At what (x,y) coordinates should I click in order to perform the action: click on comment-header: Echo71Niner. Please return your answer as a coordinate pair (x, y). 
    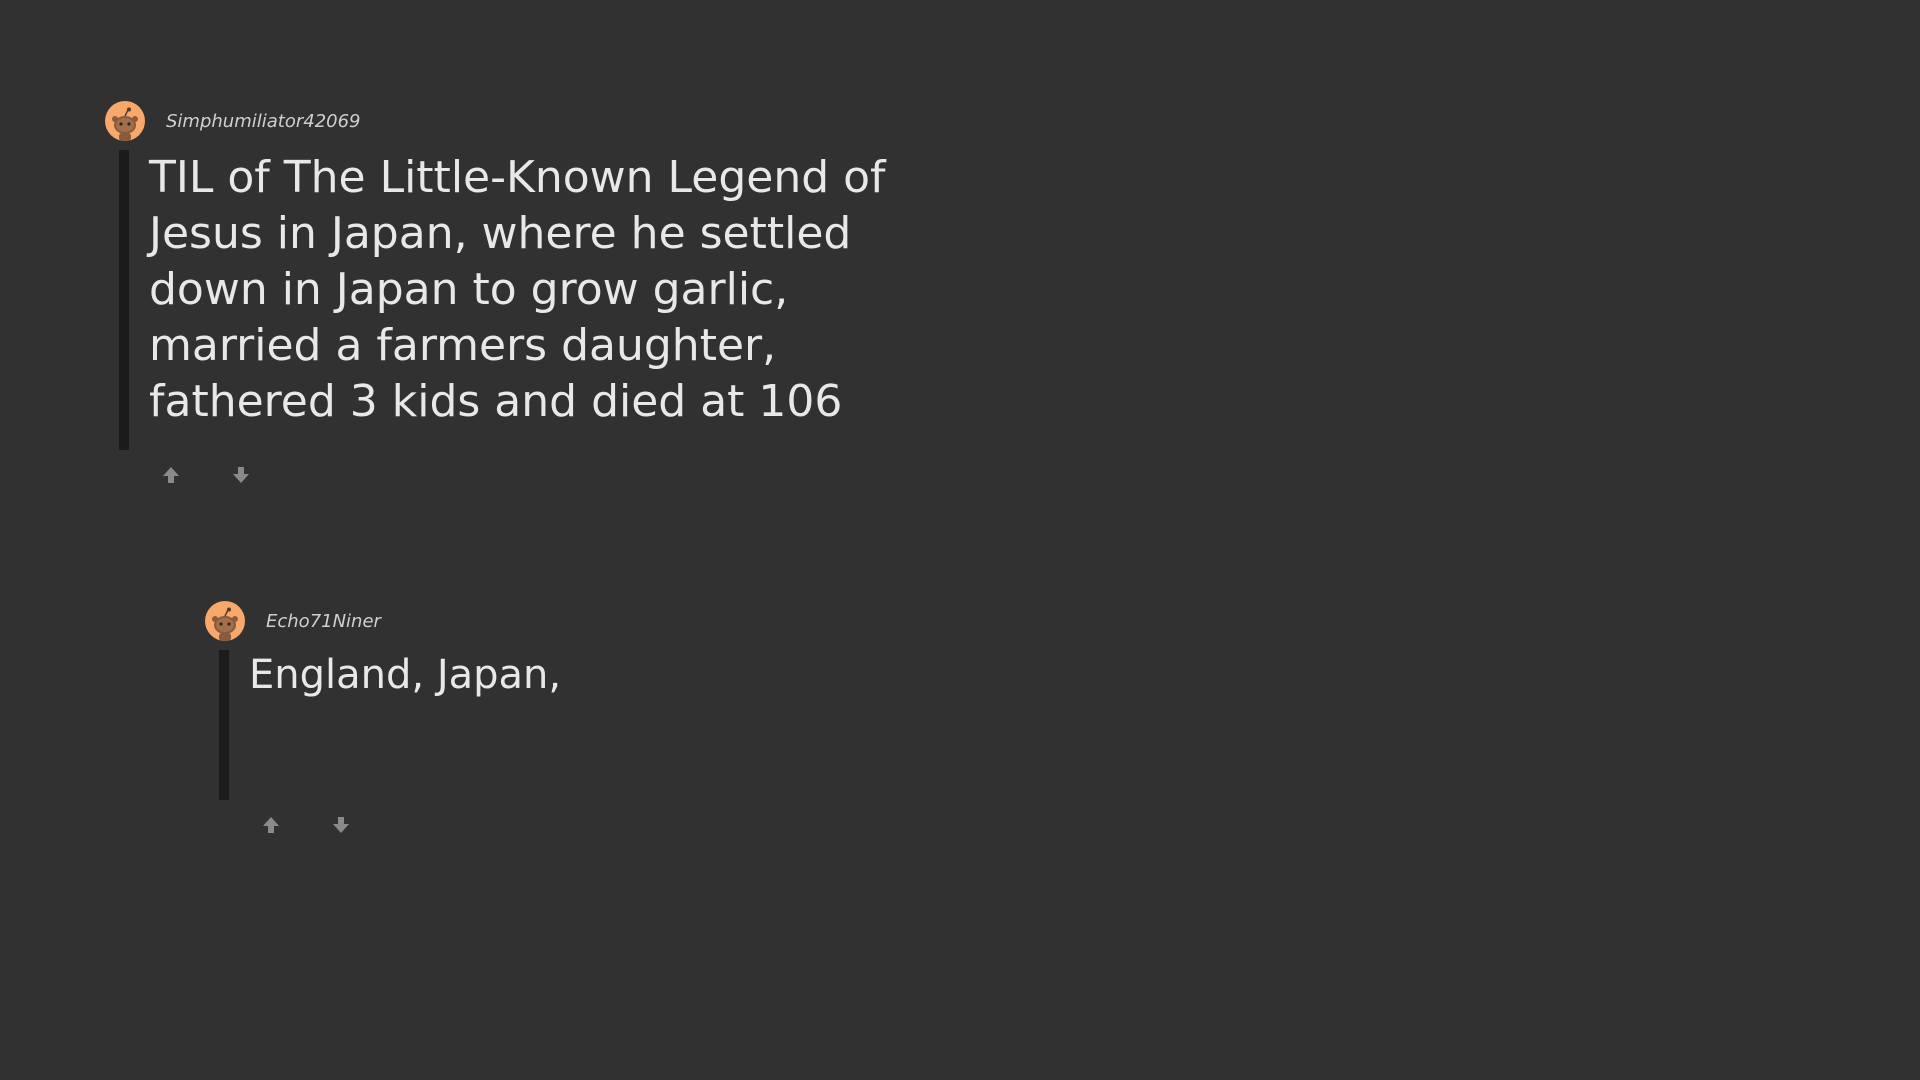
    Looking at the image, I should click on (655, 621).